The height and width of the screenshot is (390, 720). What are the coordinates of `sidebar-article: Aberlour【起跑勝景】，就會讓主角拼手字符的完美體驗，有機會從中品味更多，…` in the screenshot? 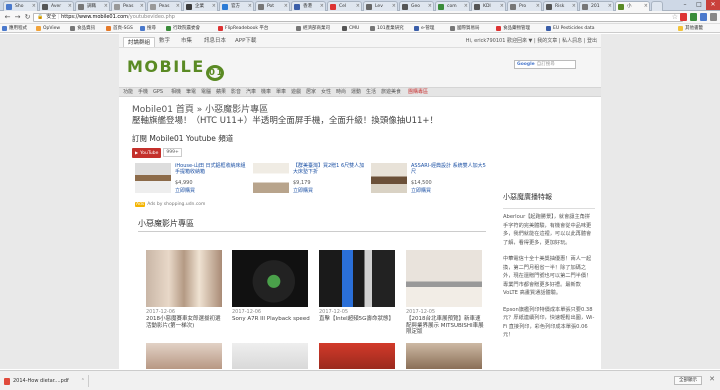 It's located at (549, 230).